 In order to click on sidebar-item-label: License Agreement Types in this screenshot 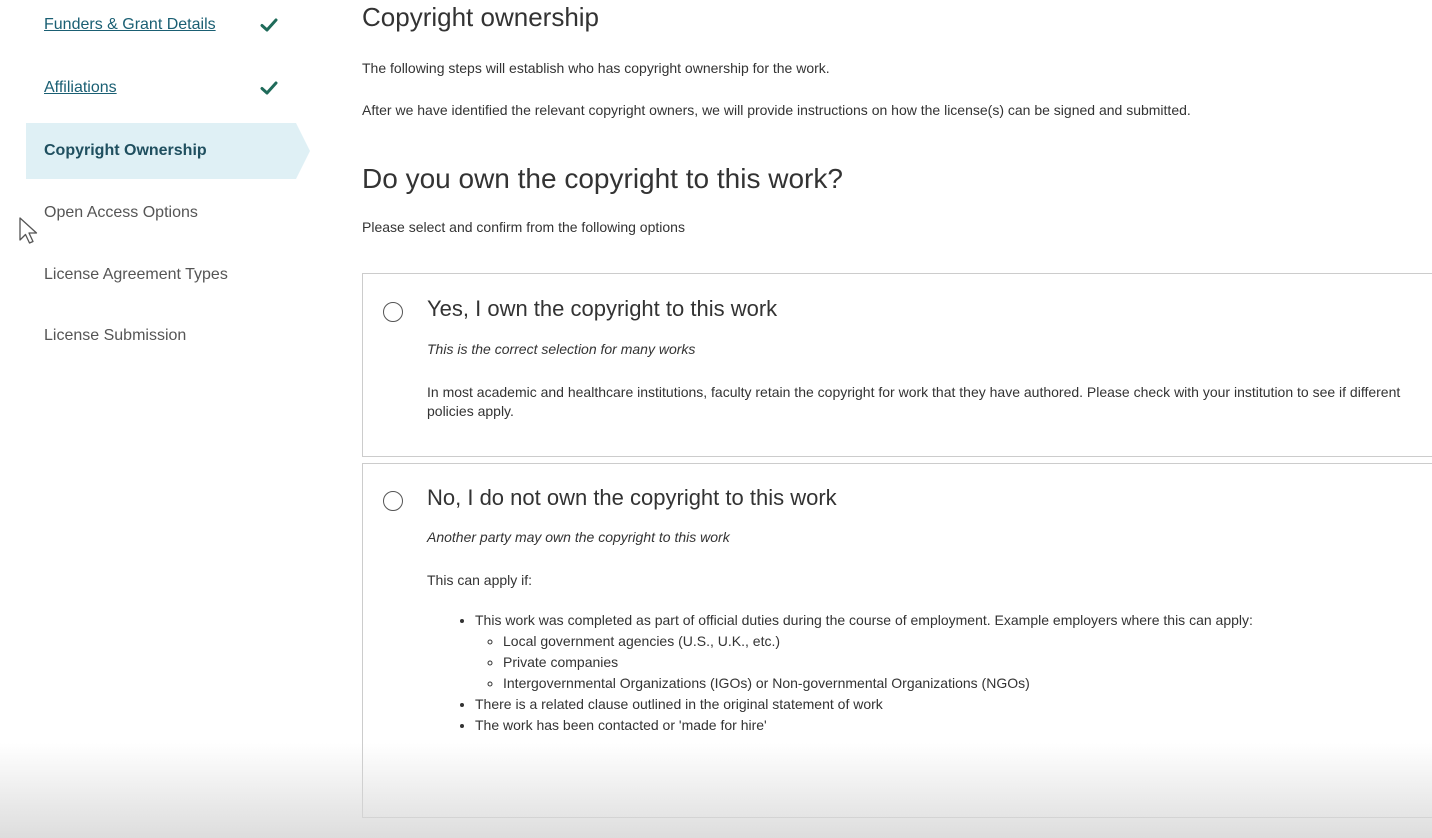, I will do `click(136, 274)`.